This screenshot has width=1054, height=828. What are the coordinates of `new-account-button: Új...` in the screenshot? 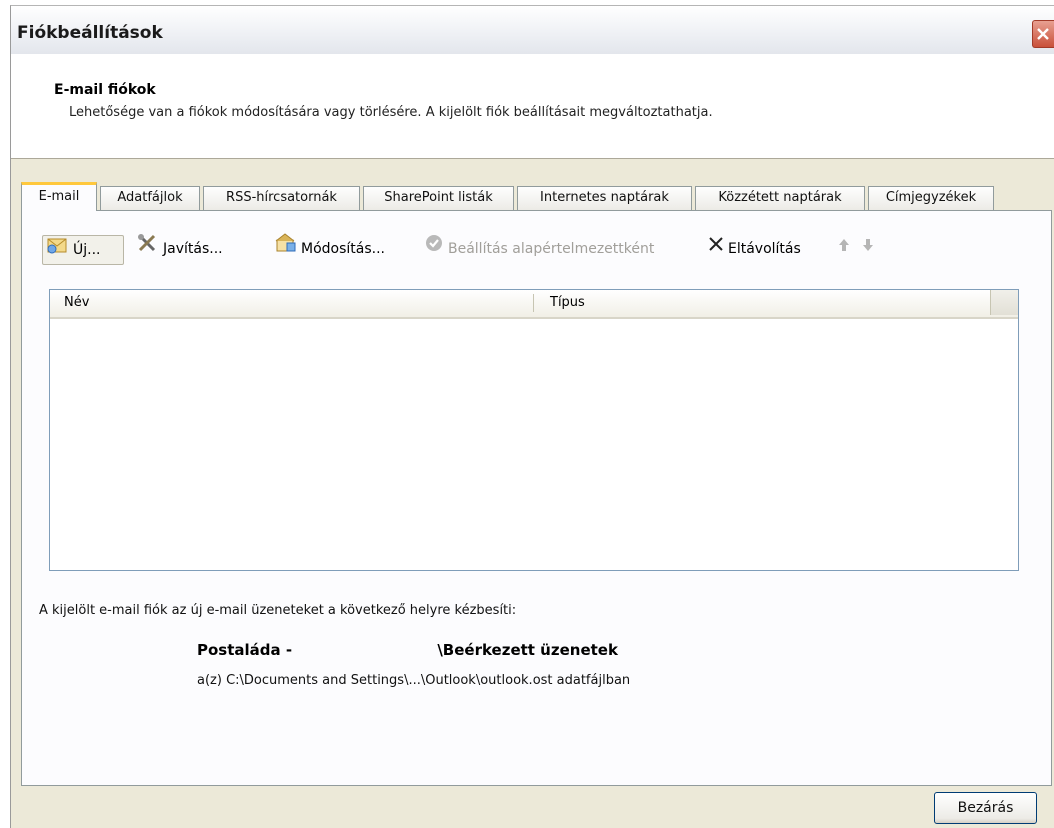 It's located at (83, 250).